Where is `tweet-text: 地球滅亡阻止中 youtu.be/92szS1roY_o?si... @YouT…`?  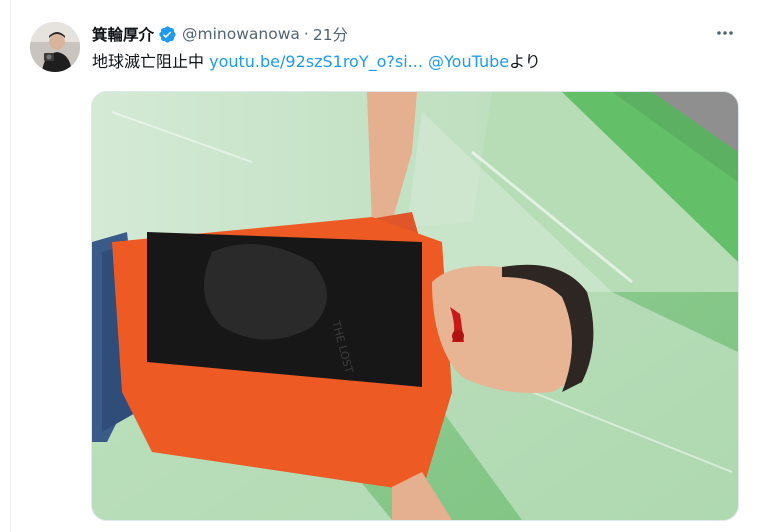
tweet-text: 地球滅亡阻止中 youtu.be/92szS1roY_o?si... @YouT… is located at coordinates (316, 62).